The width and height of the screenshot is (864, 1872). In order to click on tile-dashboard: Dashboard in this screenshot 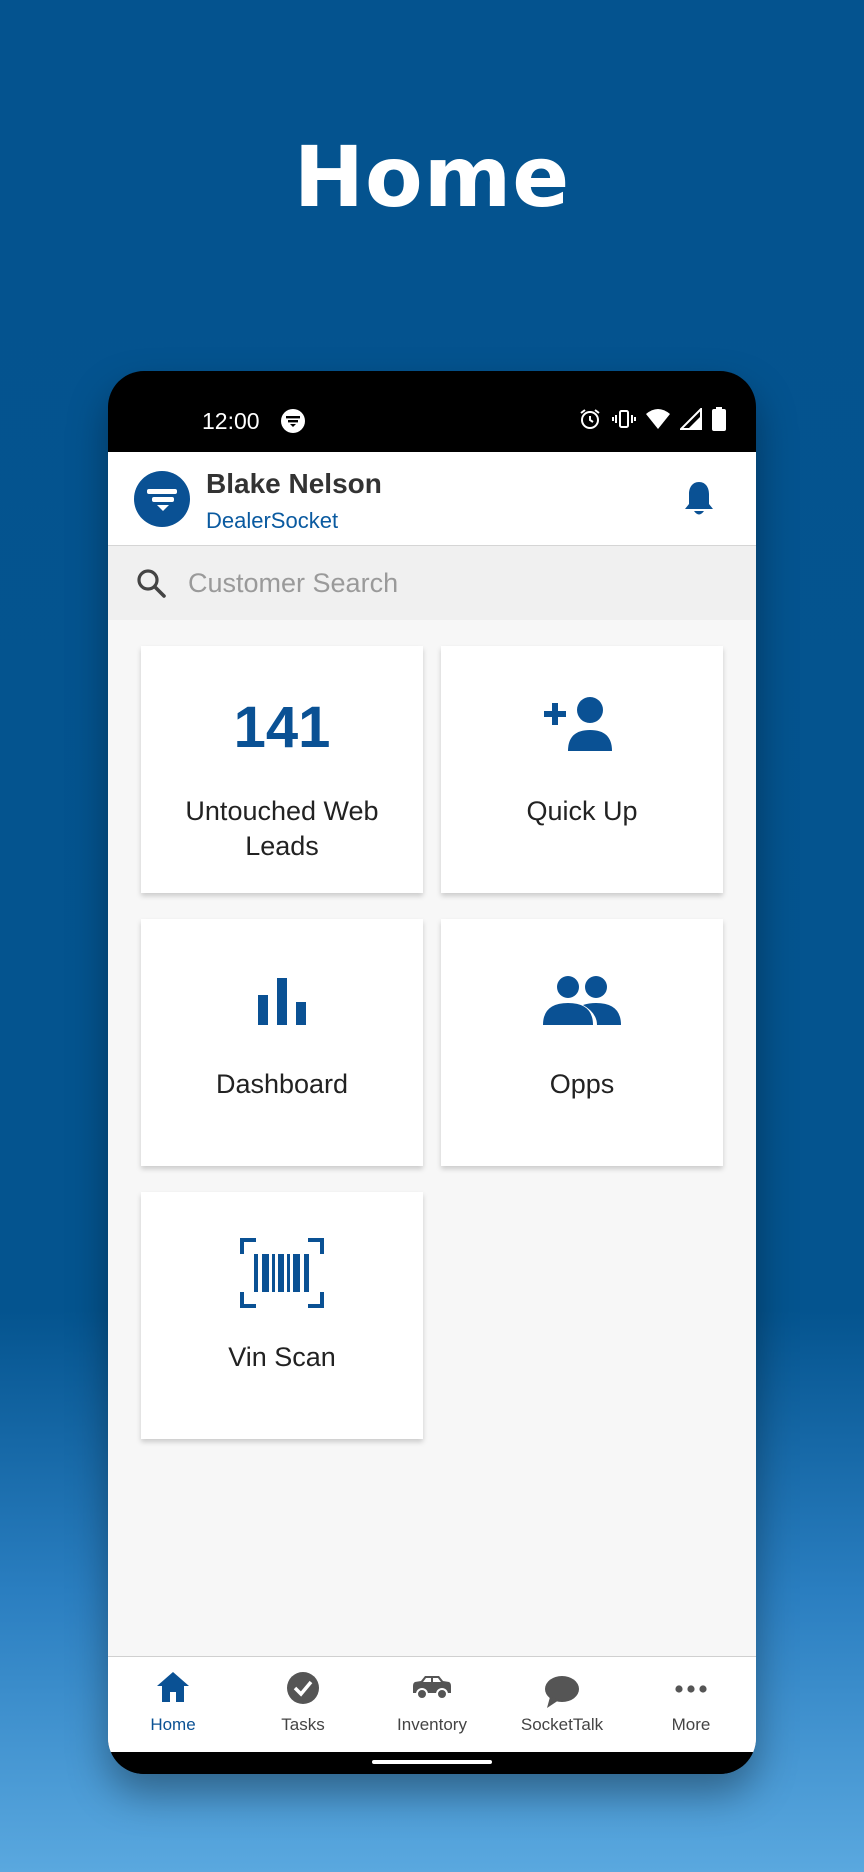, I will do `click(282, 1042)`.